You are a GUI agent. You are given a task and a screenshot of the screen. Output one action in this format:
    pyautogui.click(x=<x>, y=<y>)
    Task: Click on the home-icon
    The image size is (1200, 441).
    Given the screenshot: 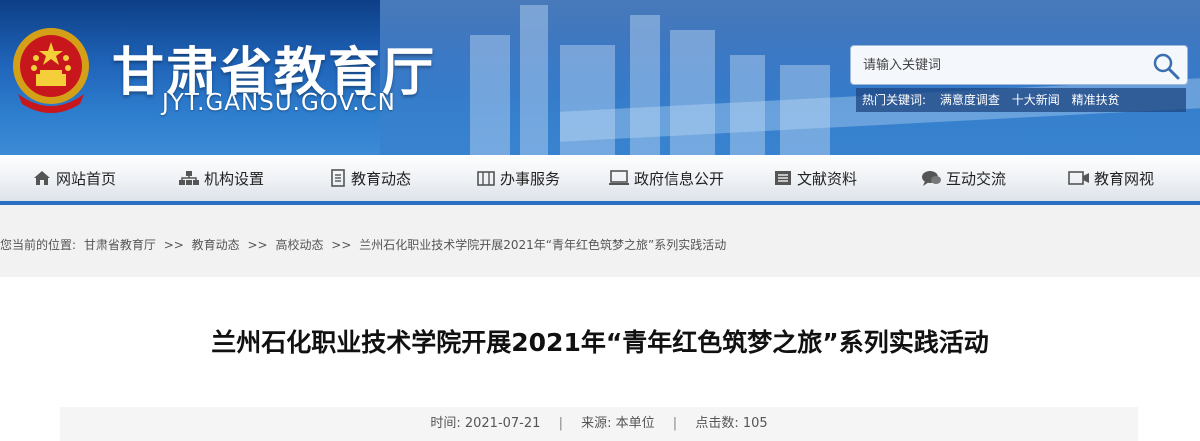 What is the action you would take?
    pyautogui.click(x=42, y=178)
    